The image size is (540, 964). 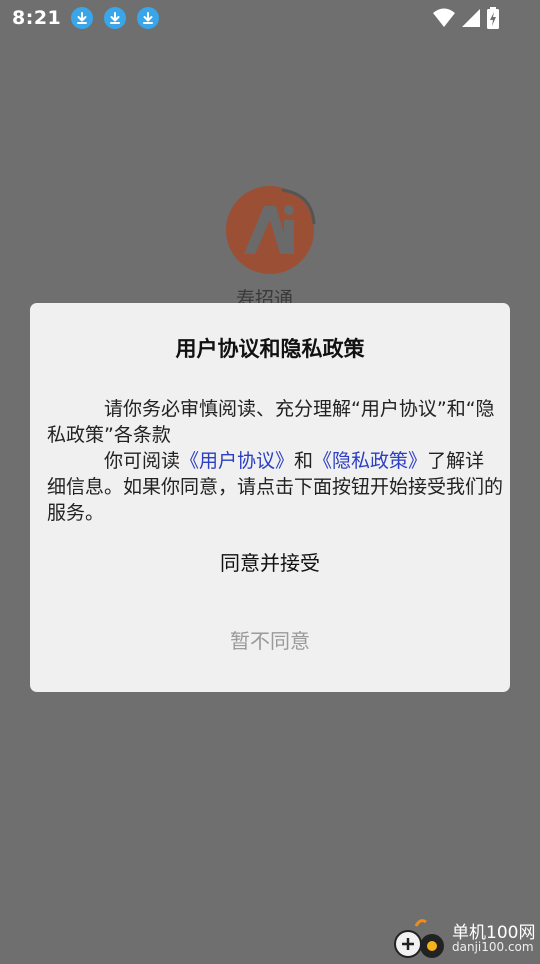 What do you see at coordinates (471, 20) in the screenshot?
I see `signal-icon` at bounding box center [471, 20].